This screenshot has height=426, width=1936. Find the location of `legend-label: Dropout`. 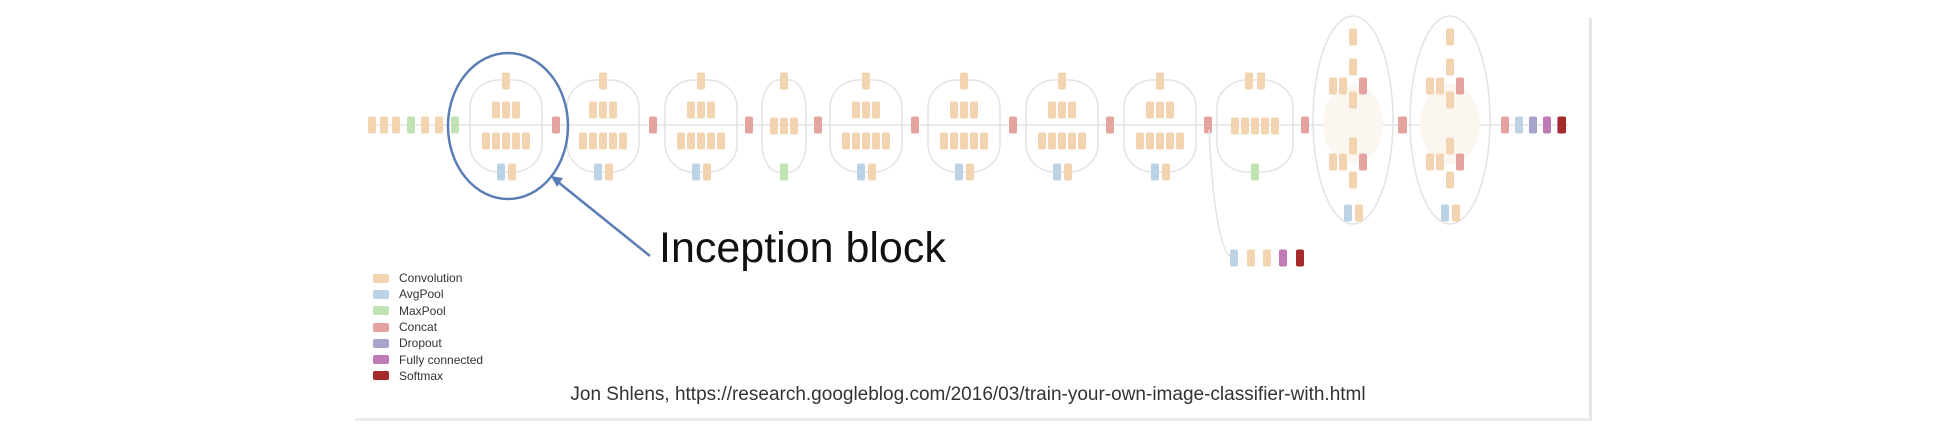

legend-label: Dropout is located at coordinates (420, 343).